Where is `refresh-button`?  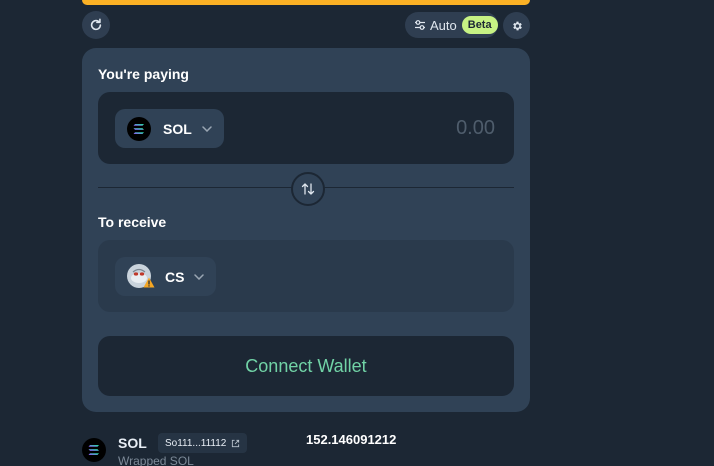
refresh-button is located at coordinates (96, 25).